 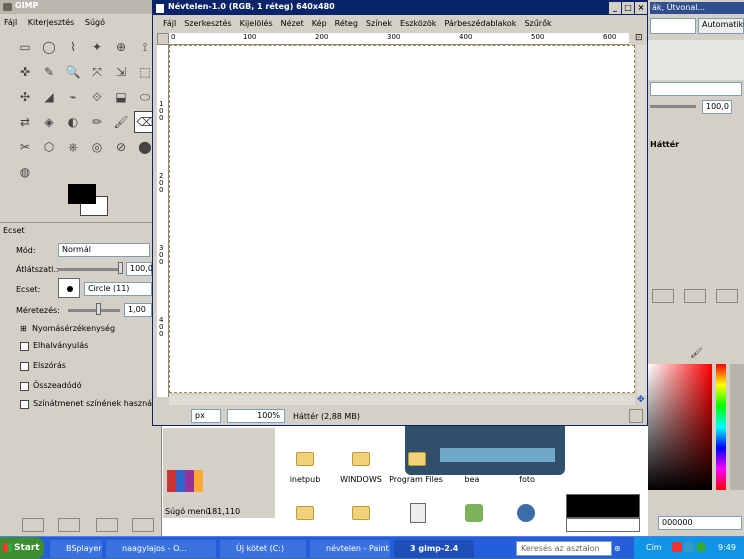 What do you see at coordinates (418, 24) in the screenshot?
I see `image-menu-item: Eszközök` at bounding box center [418, 24].